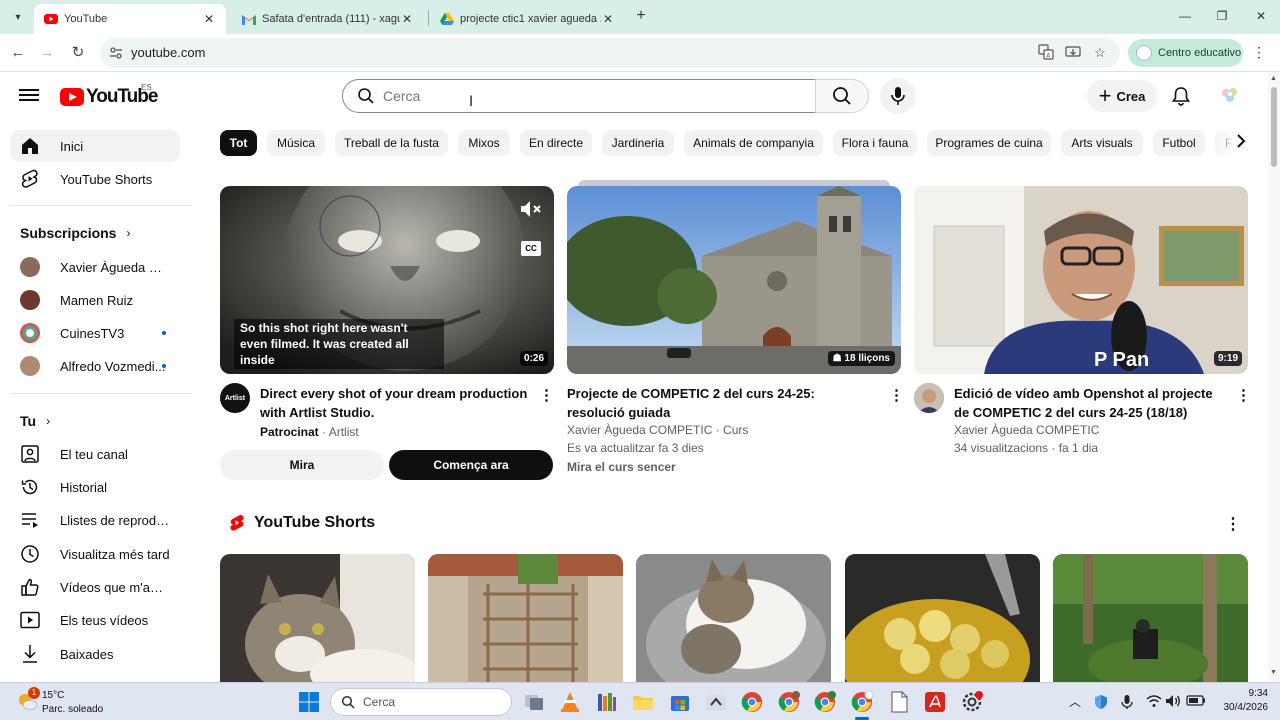  Describe the element at coordinates (1274, 377) in the screenshot. I see `page-scrollbar: ▲ ▼` at that location.